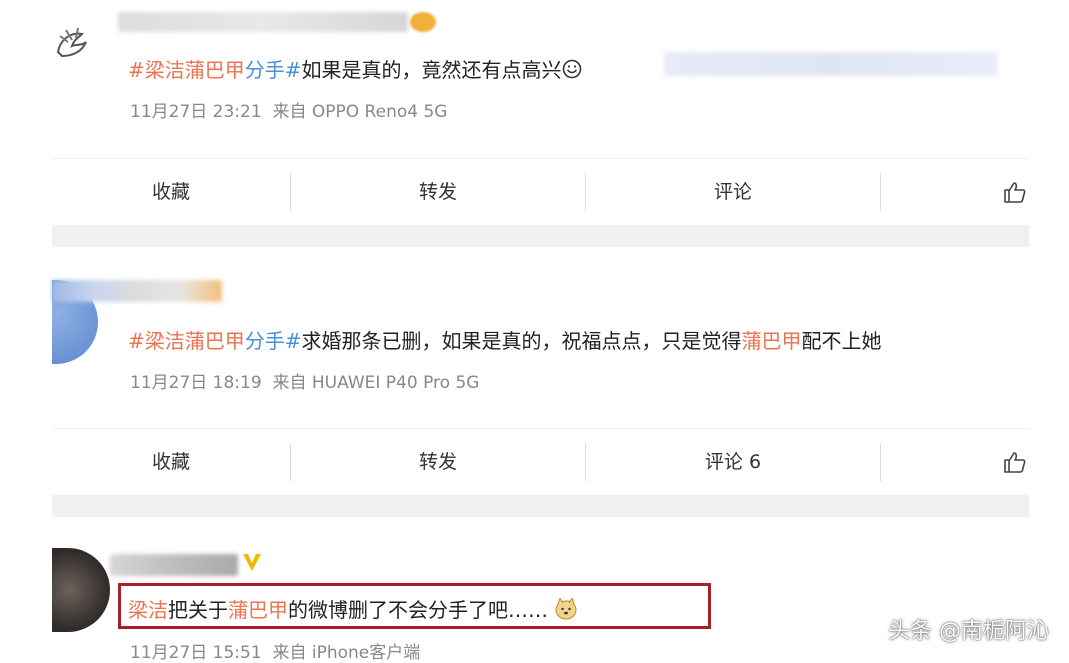  I want to click on watermark: 头条 @南栀阿沁, so click(968, 631).